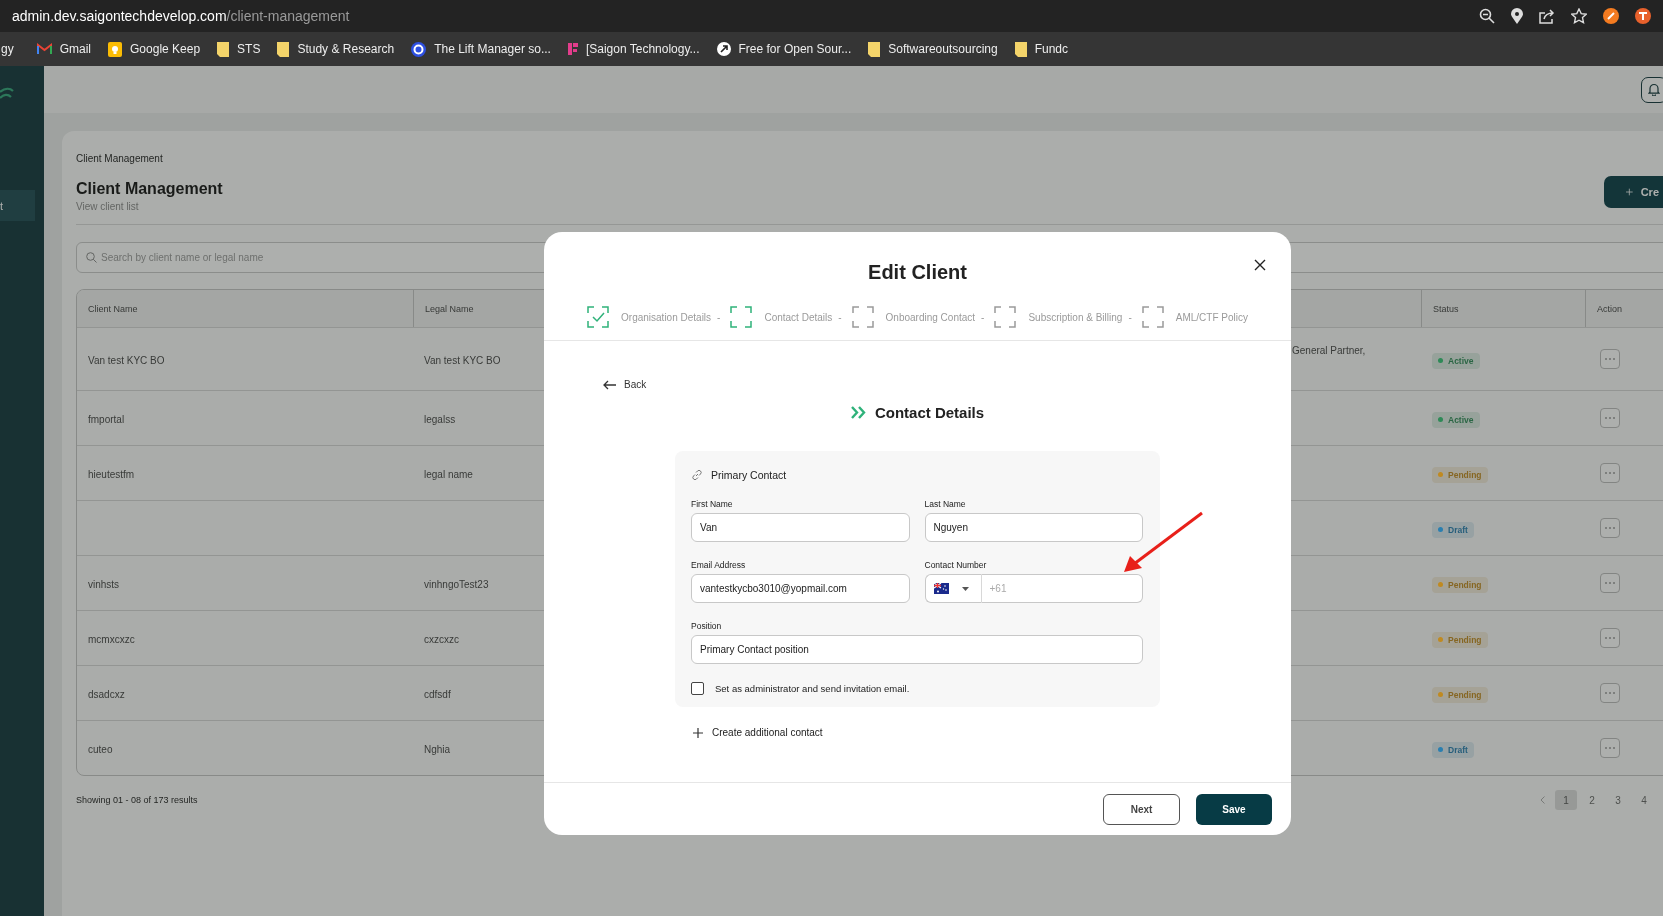 Image resolution: width=1663 pixels, height=916 pixels. What do you see at coordinates (441, 639) in the screenshot?
I see `table-cell-text: cxzcxzc` at bounding box center [441, 639].